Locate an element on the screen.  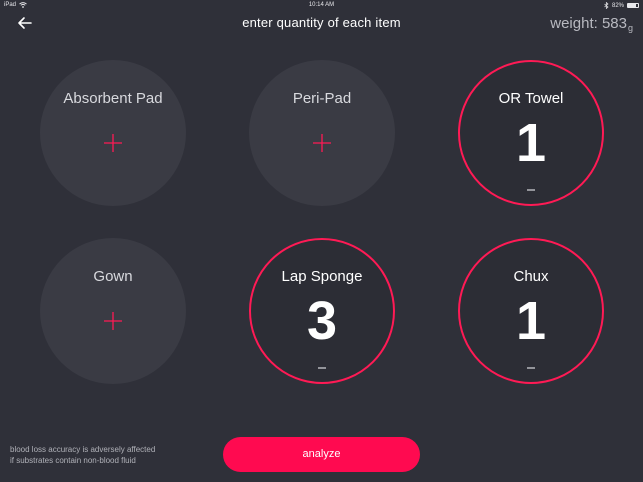
item-label: Peri-Pad is located at coordinates (322, 98).